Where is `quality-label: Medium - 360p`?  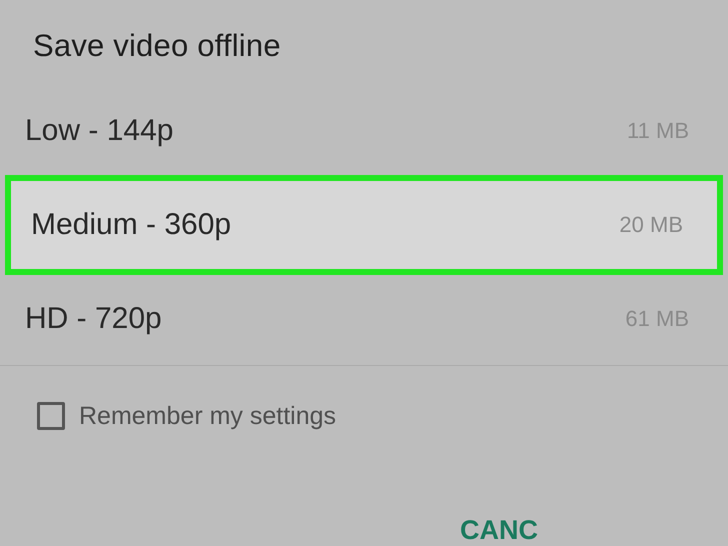 quality-label: Medium - 360p is located at coordinates (131, 225).